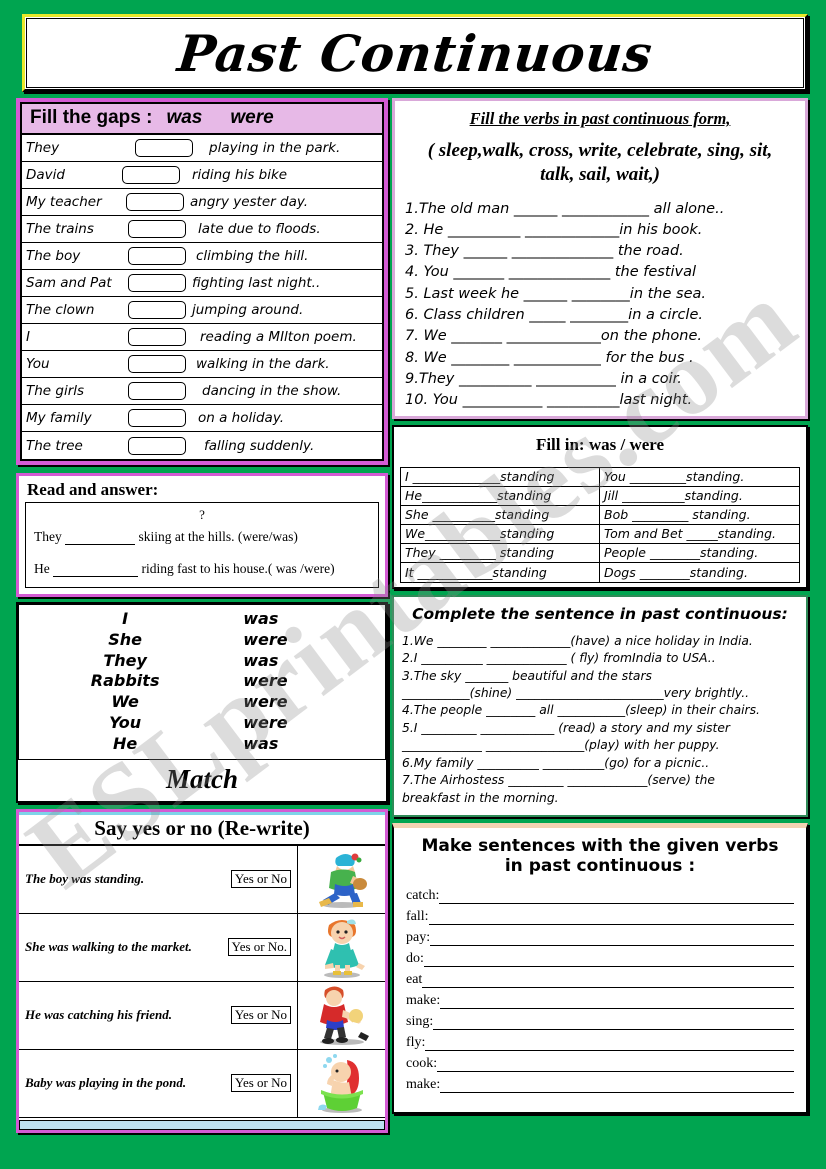 This screenshot has width=826, height=1169. What do you see at coordinates (699, 572) in the screenshot?
I see `table-row: Dogs ________standing.` at bounding box center [699, 572].